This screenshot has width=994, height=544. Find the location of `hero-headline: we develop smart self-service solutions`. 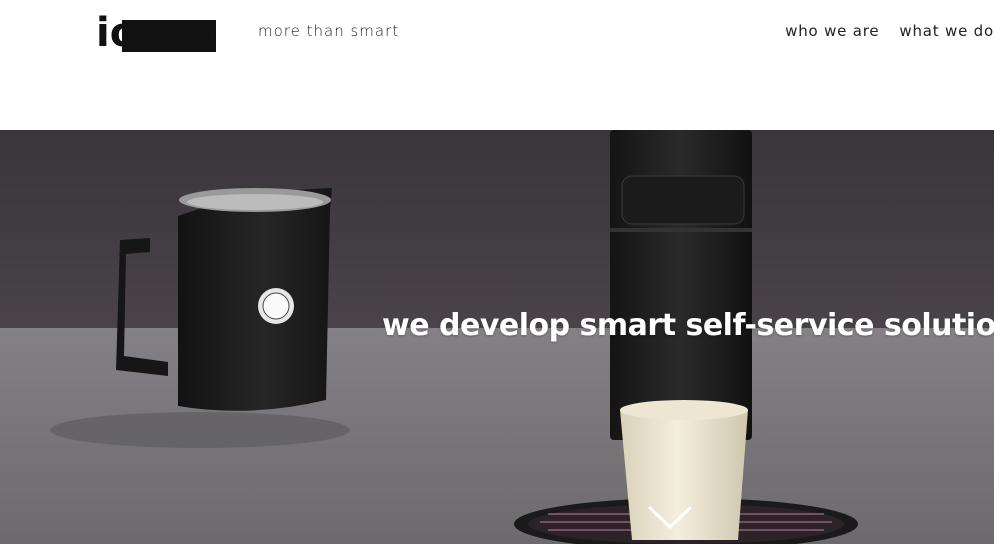

hero-headline: we develop smart self-service solutions is located at coordinates (688, 325).